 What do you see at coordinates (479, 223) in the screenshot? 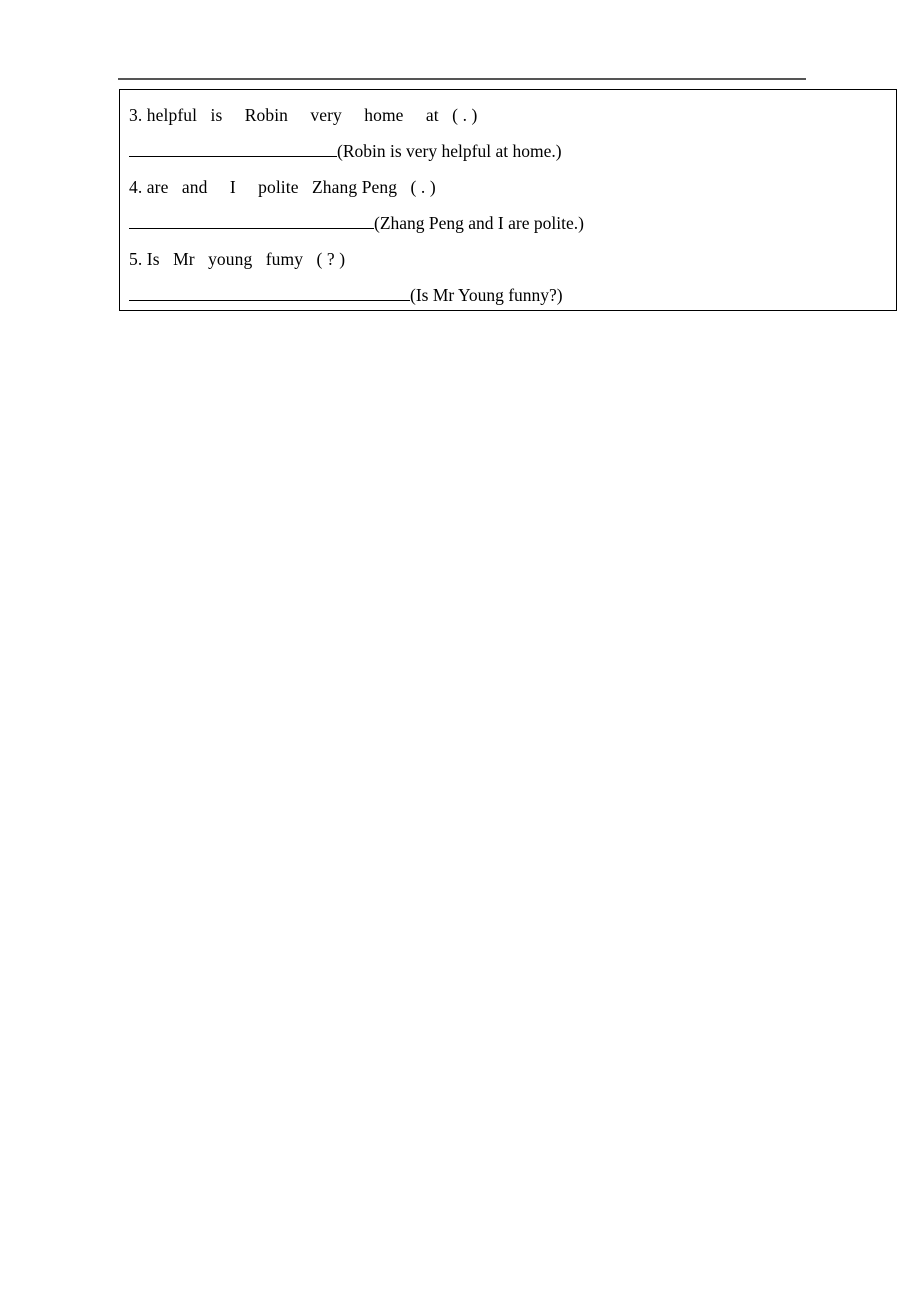
I see `answer-text-4: (Zhang Peng and I are polite.)` at bounding box center [479, 223].